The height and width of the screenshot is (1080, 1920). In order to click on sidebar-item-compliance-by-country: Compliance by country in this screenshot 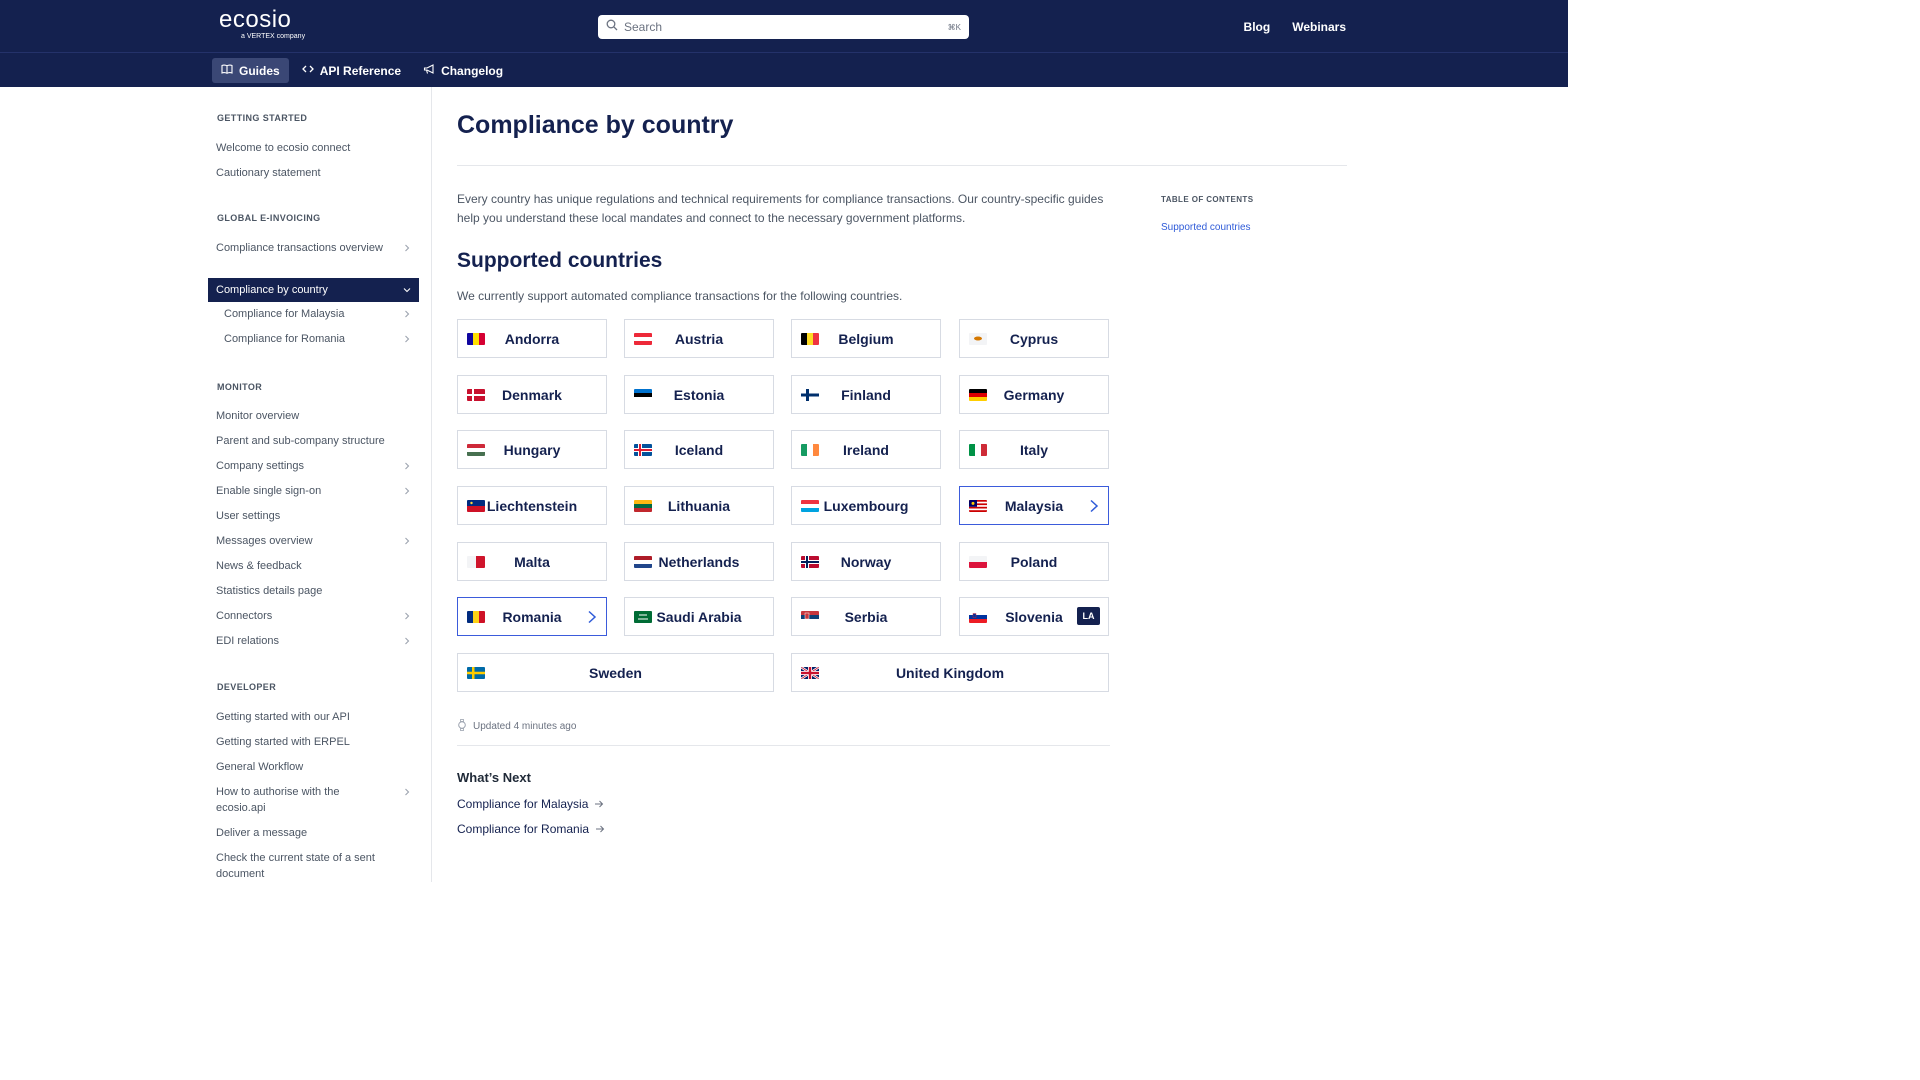, I will do `click(313, 290)`.